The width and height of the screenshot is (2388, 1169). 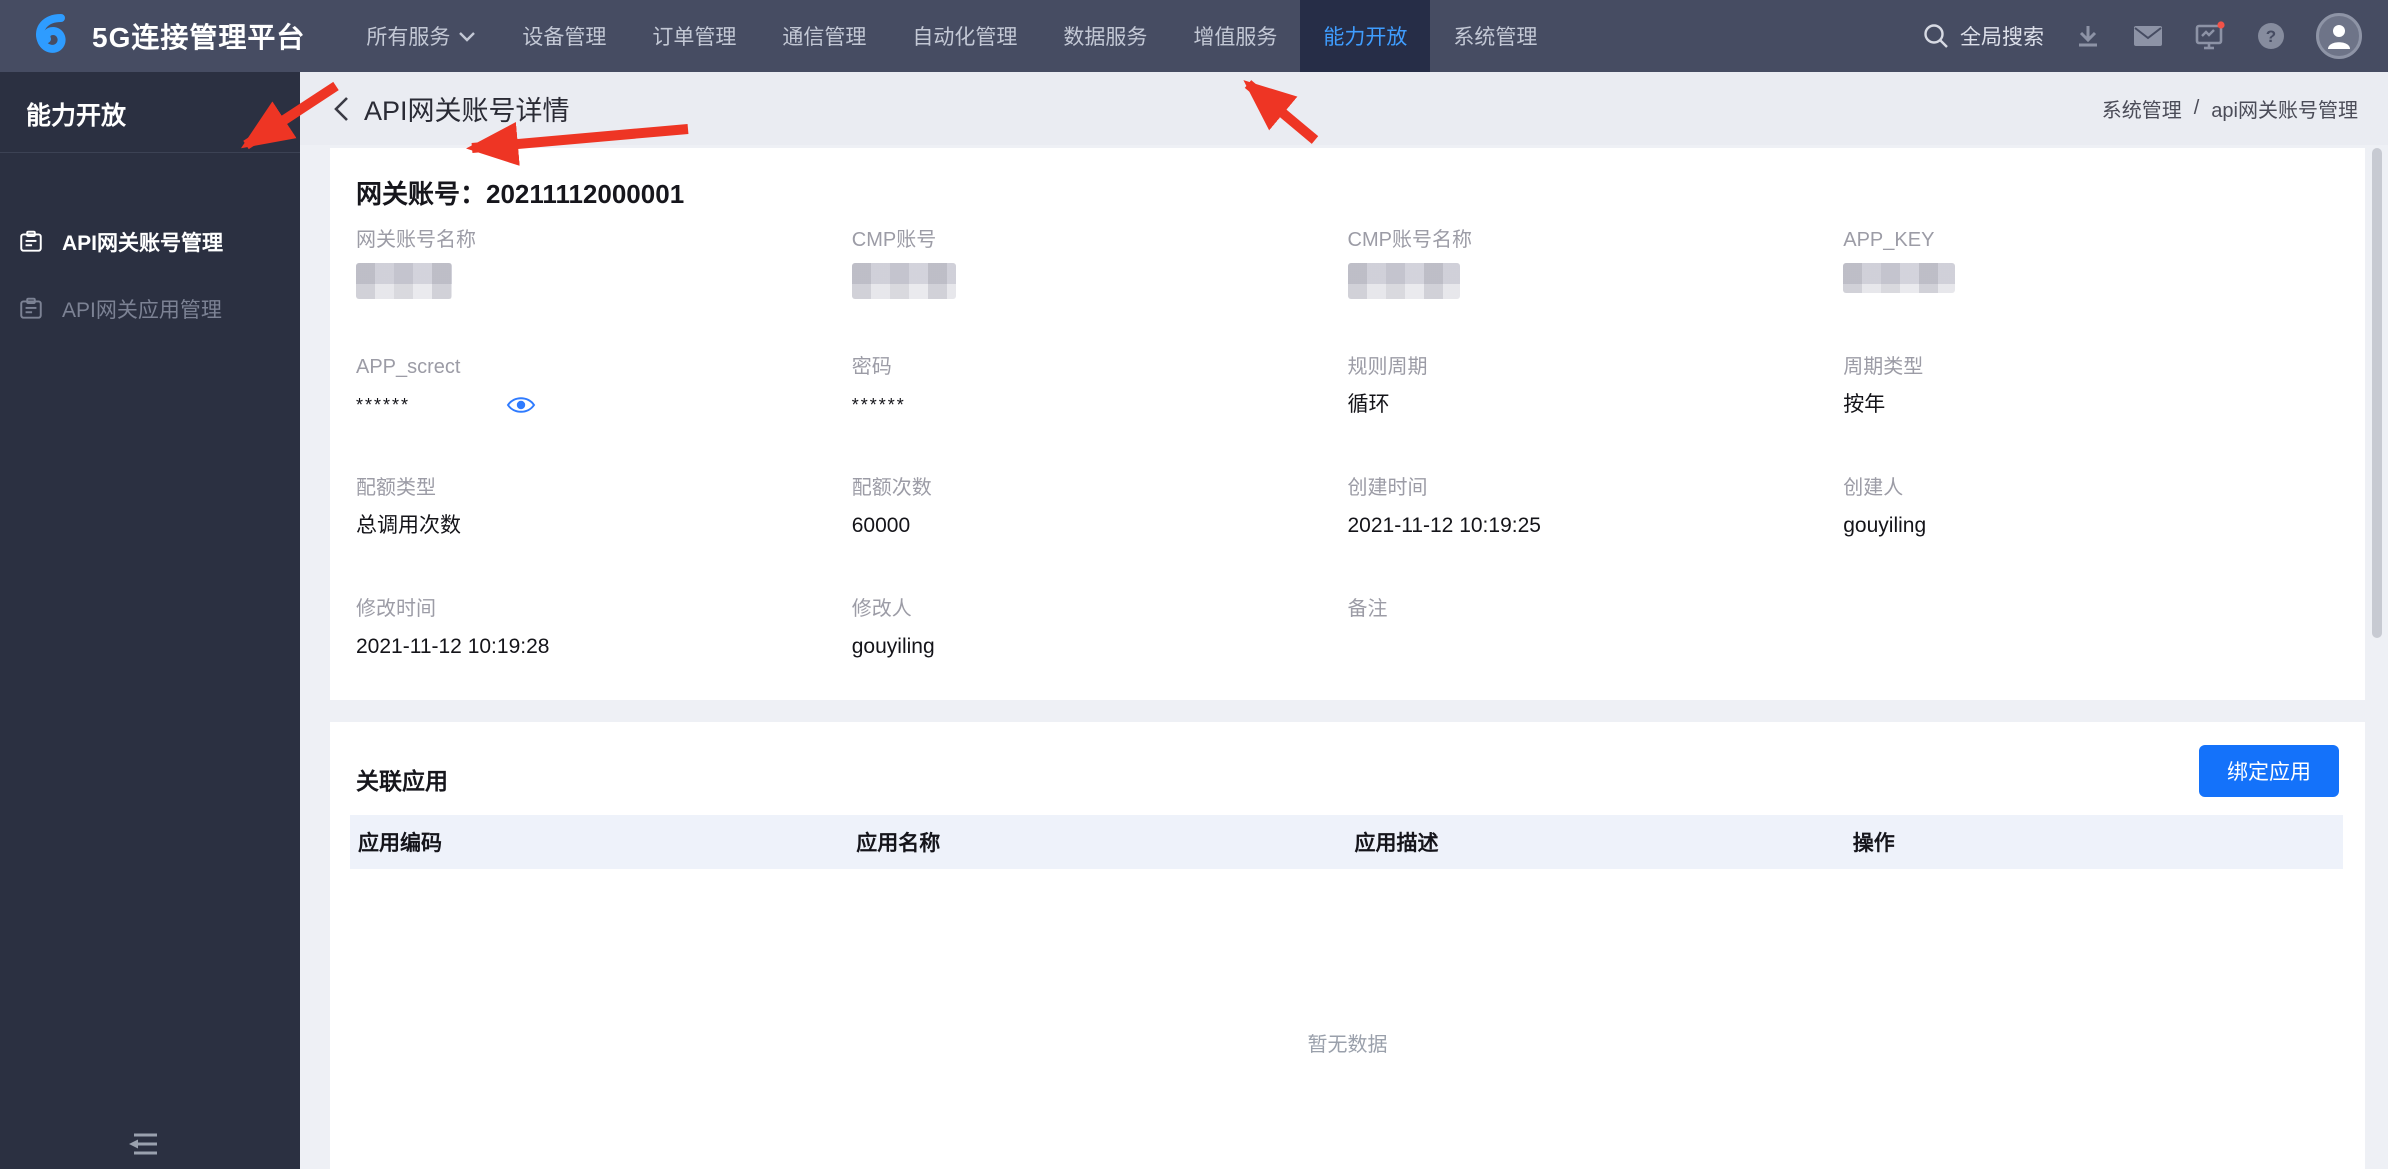 I want to click on field-quota-type: 配额类型 总调用次数, so click(x=408, y=507).